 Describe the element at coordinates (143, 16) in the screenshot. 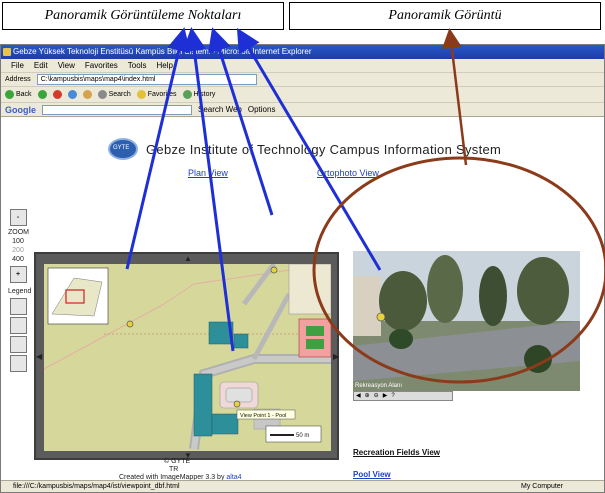

I see `callout-viewpoints: Panoramik Görüntüleme Noktaları` at that location.